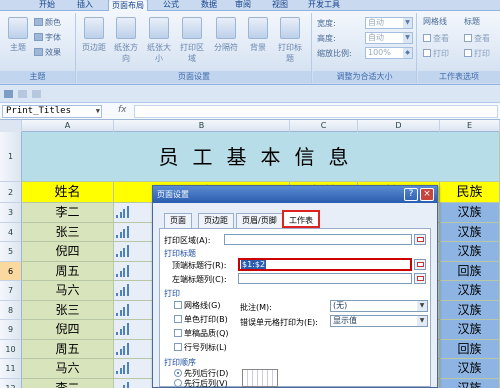 Image resolution: width=500 pixels, height=388 pixels. I want to click on redo-icon, so click(36, 94).